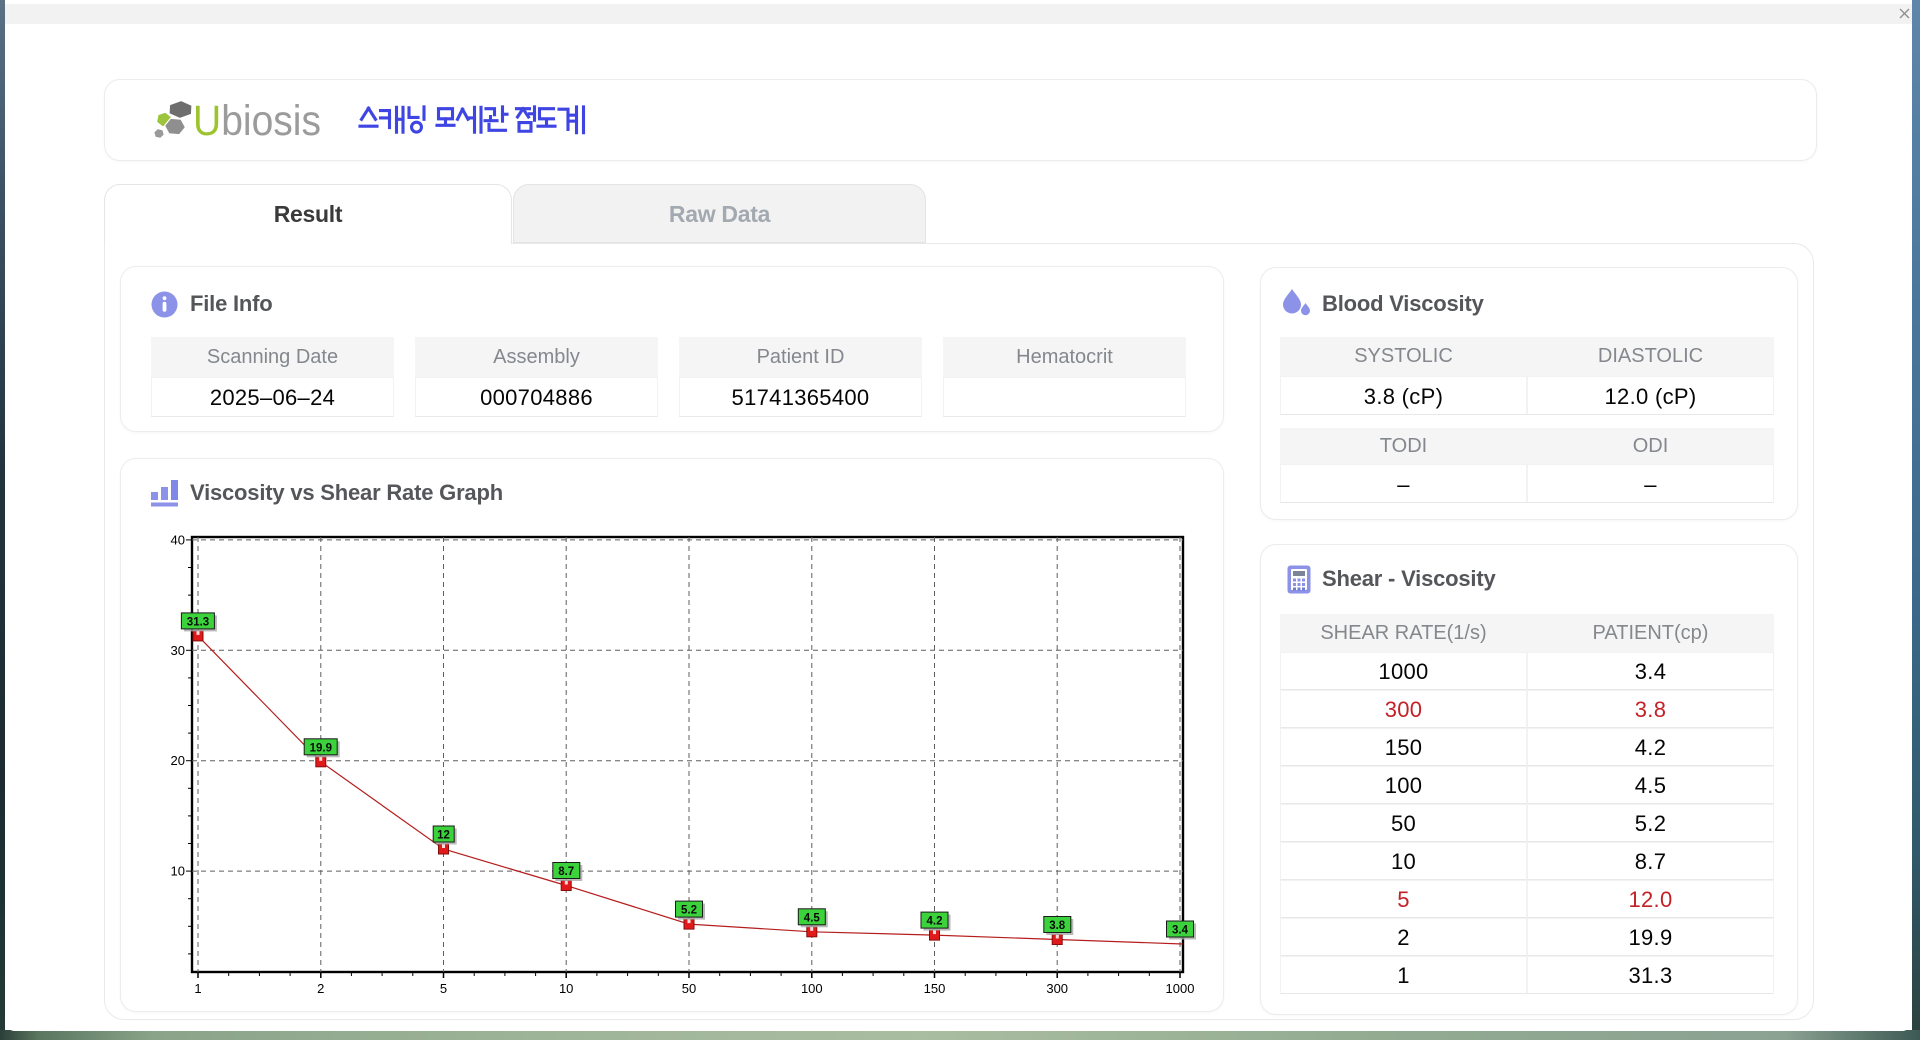 The width and height of the screenshot is (1920, 1040). I want to click on svg-text: 3.8, so click(1057, 926).